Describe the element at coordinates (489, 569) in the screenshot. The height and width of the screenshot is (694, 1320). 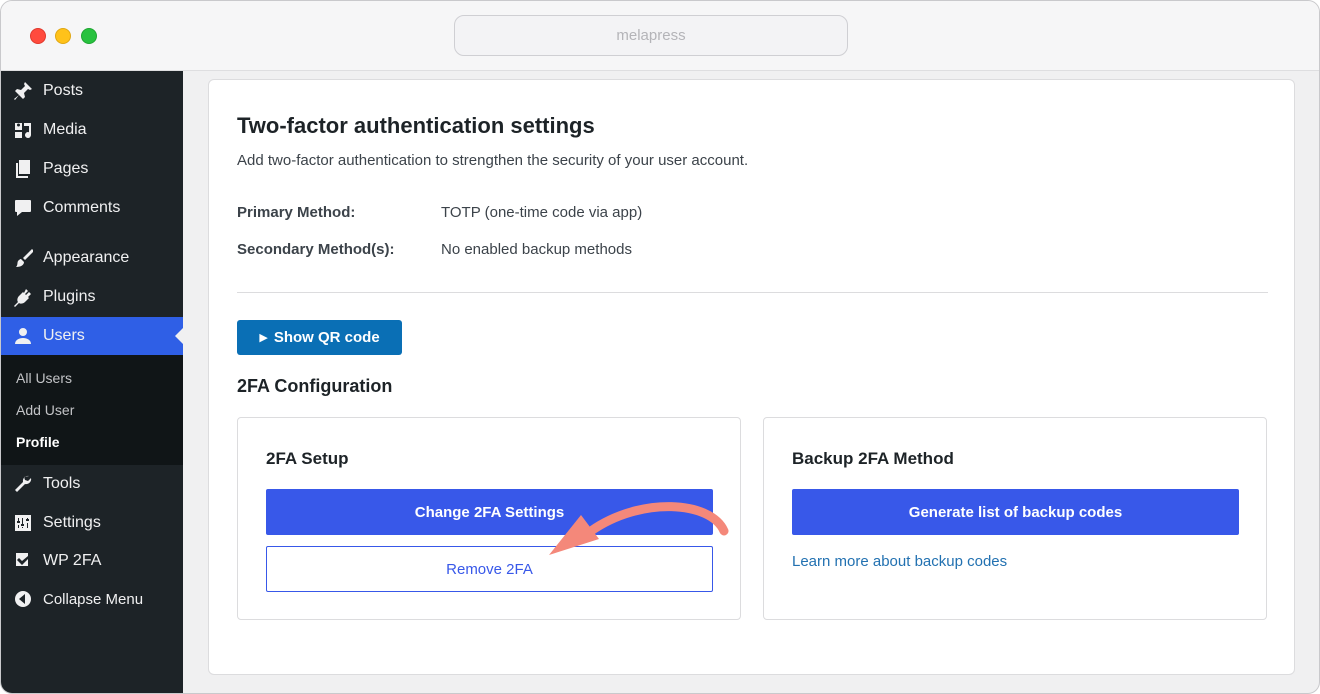
I see `remove-2fa-button: Remove 2FA` at that location.